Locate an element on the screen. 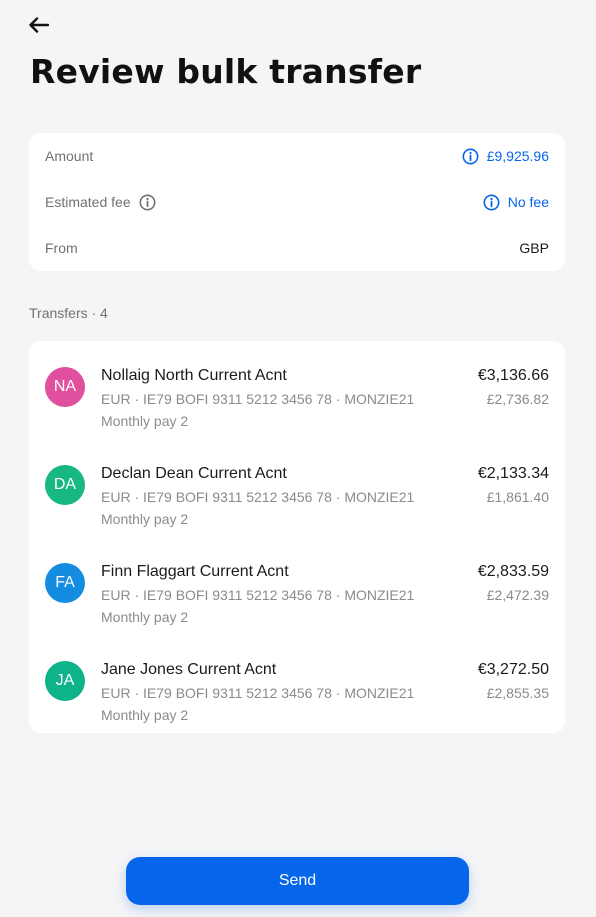  transfer-amount: €2,133.34 is located at coordinates (513, 473).